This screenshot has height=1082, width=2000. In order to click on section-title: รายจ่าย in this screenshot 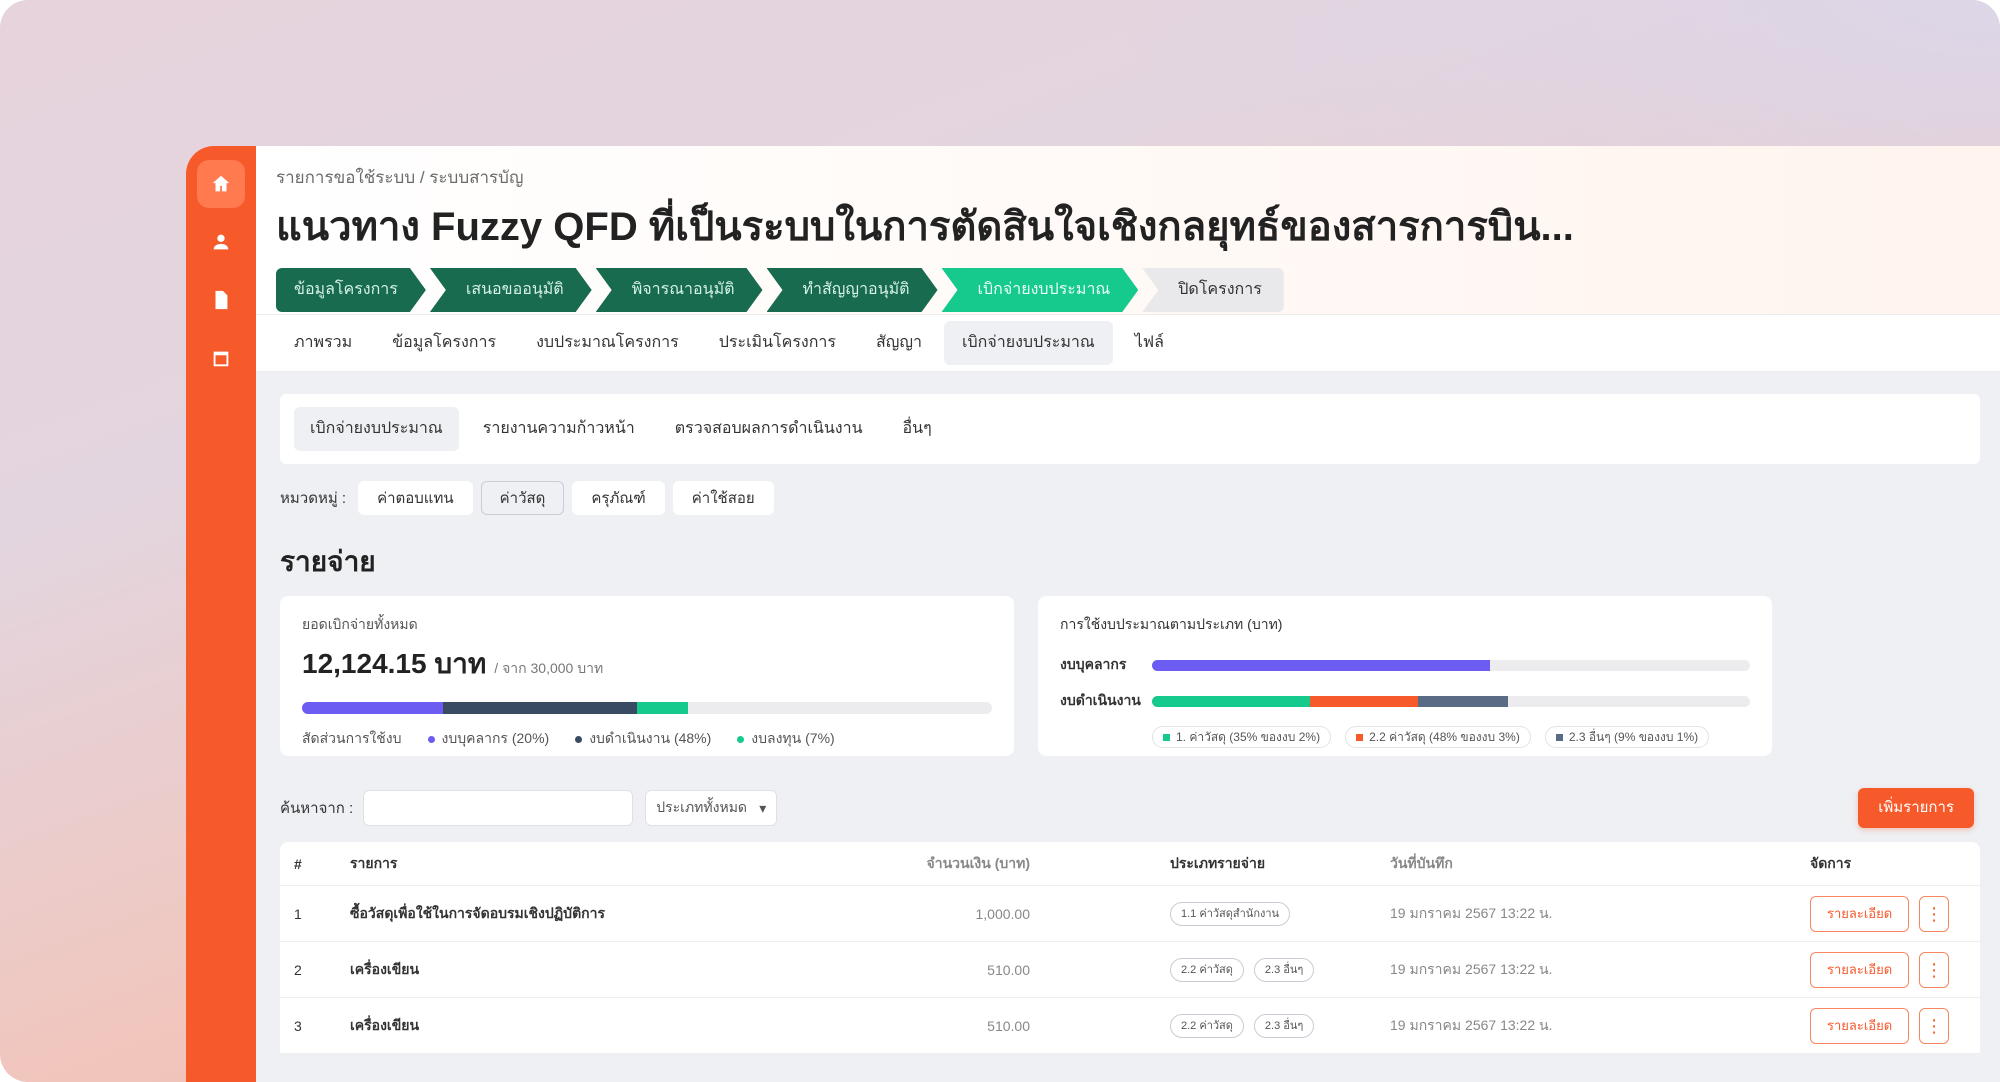, I will do `click(328, 561)`.